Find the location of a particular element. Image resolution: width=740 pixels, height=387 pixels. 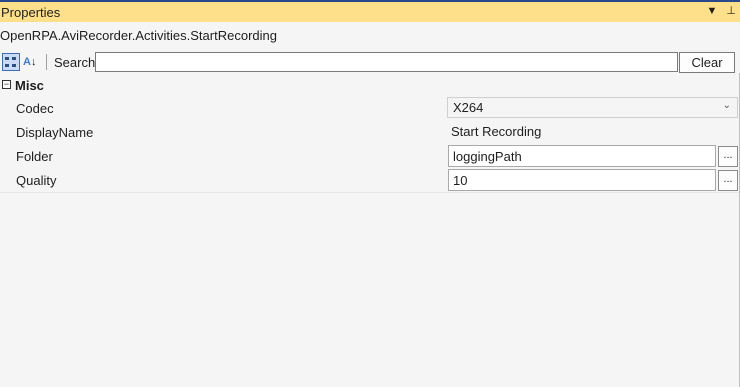

property-name: Codec is located at coordinates (35, 108).